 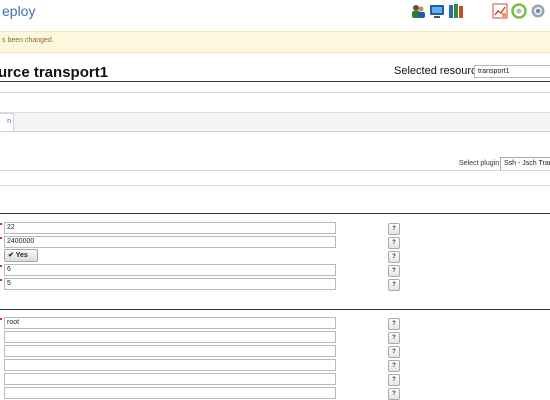 What do you see at coordinates (7, 122) in the screenshot?
I see `tab-active: n` at bounding box center [7, 122].